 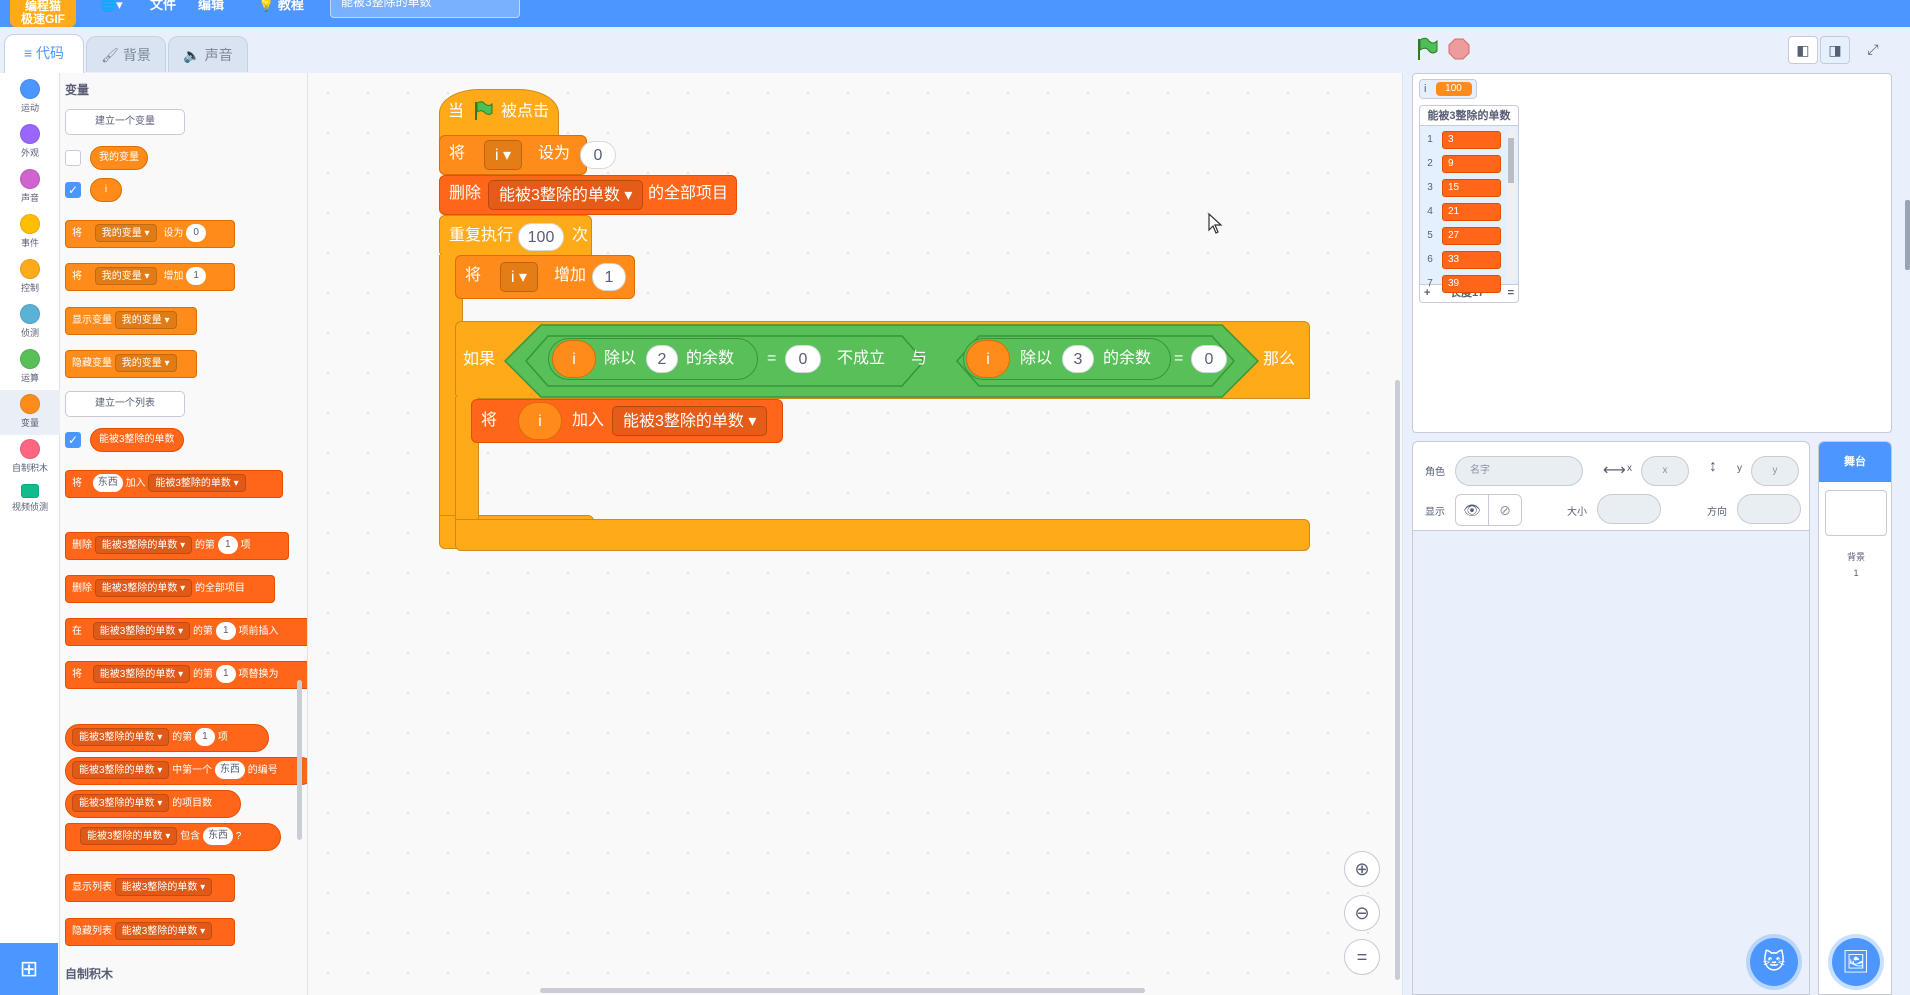 What do you see at coordinates (44, 54) in the screenshot?
I see `tab-code: ≡ 代码` at bounding box center [44, 54].